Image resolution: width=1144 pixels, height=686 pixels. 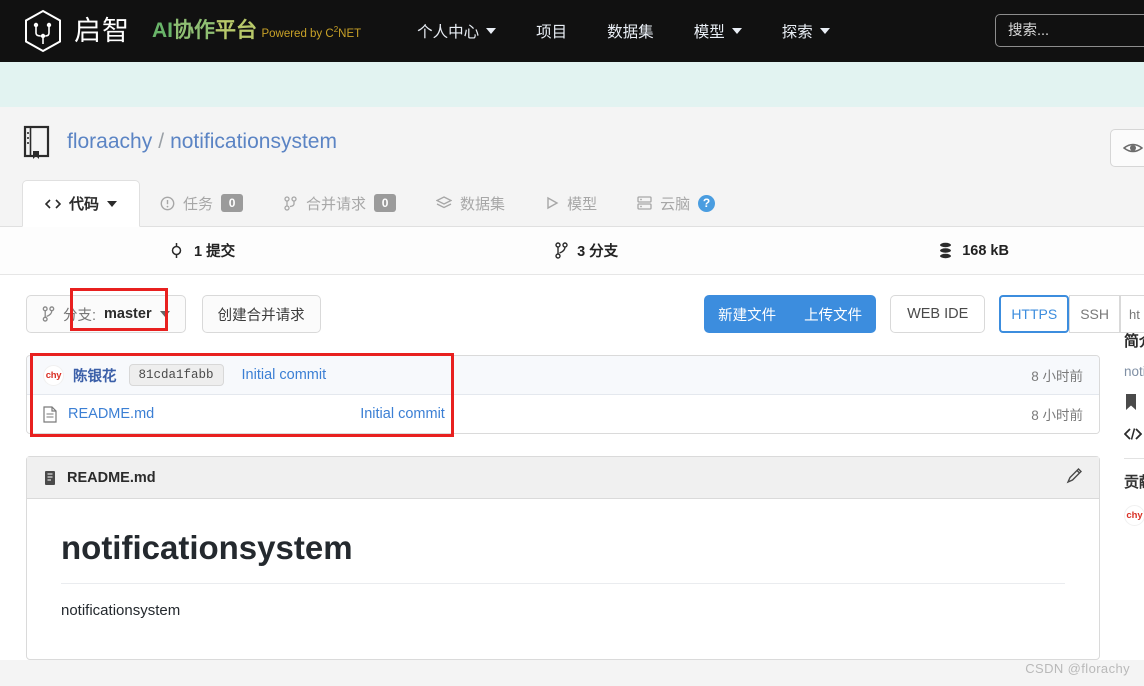 I want to click on tab-models: 模型, so click(x=571, y=203).